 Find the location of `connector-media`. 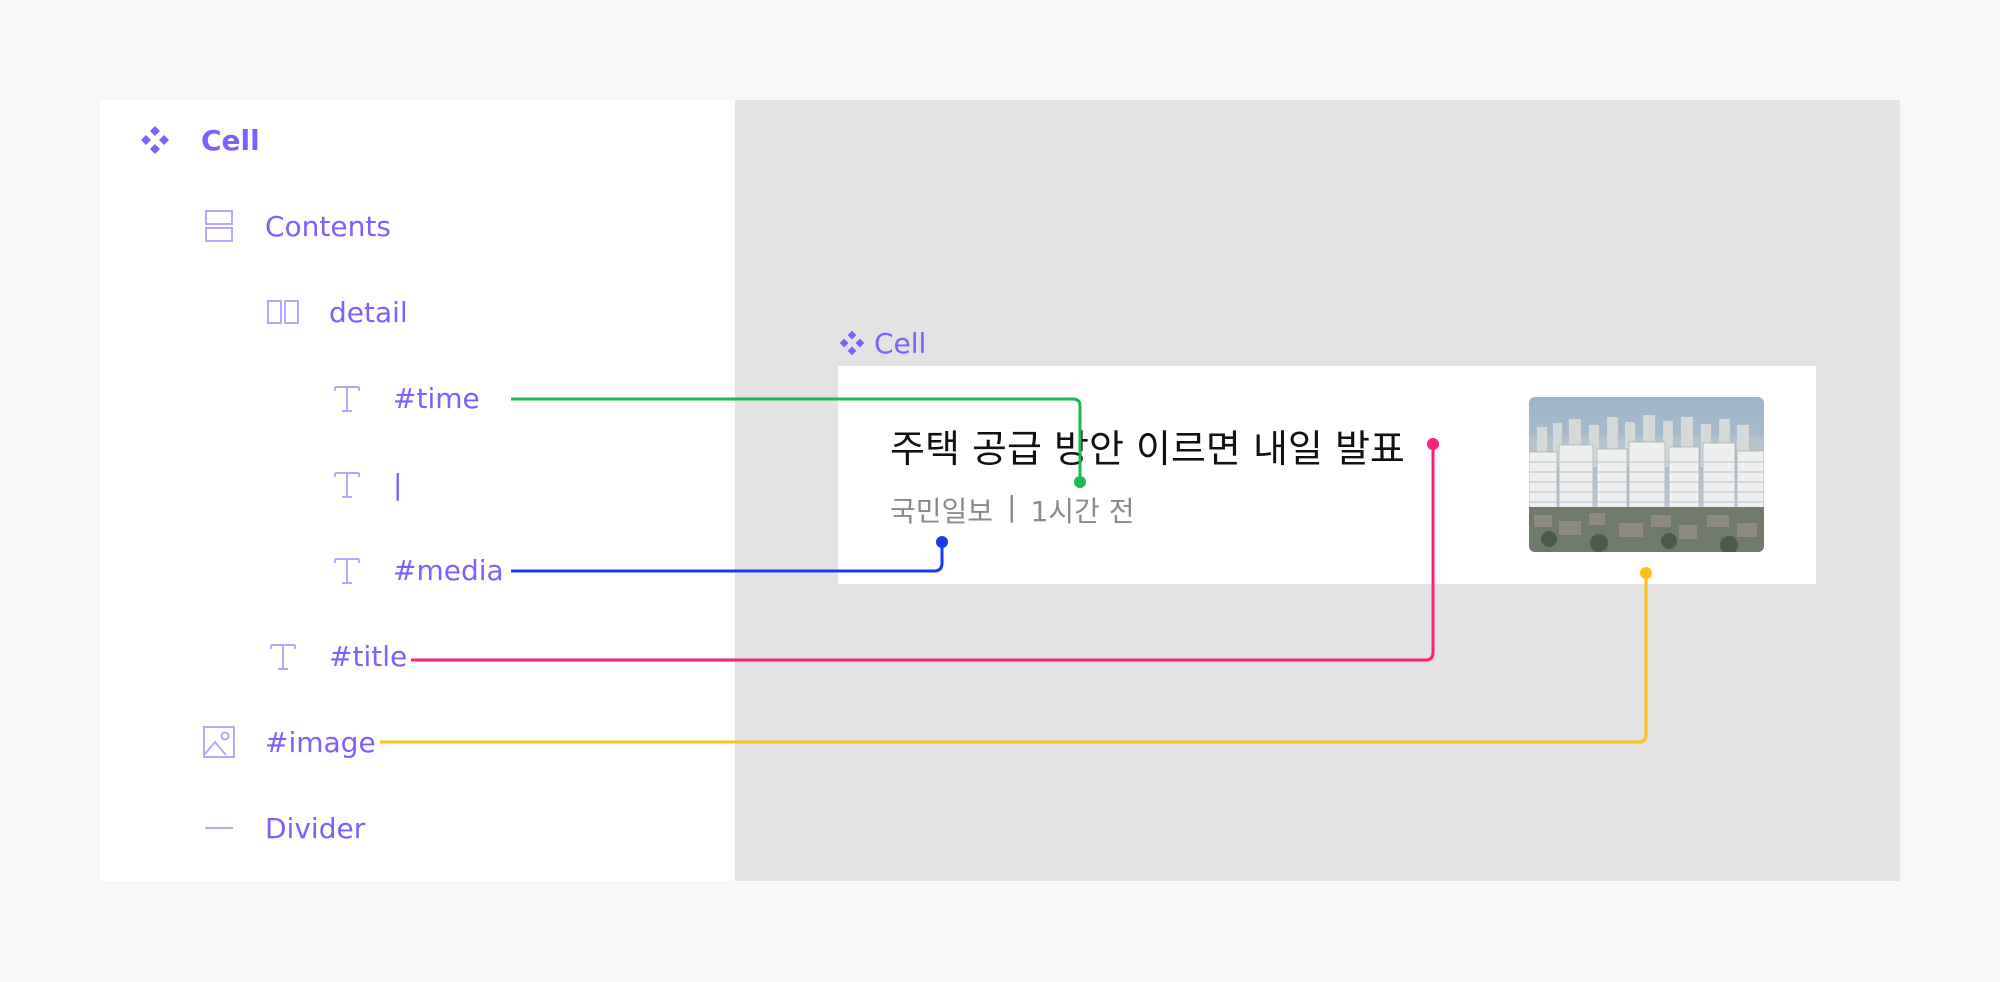

connector-media is located at coordinates (727, 557).